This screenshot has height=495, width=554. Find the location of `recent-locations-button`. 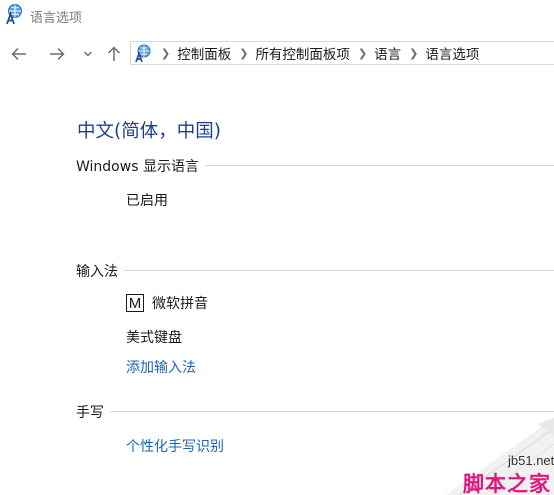

recent-locations-button is located at coordinates (88, 54).